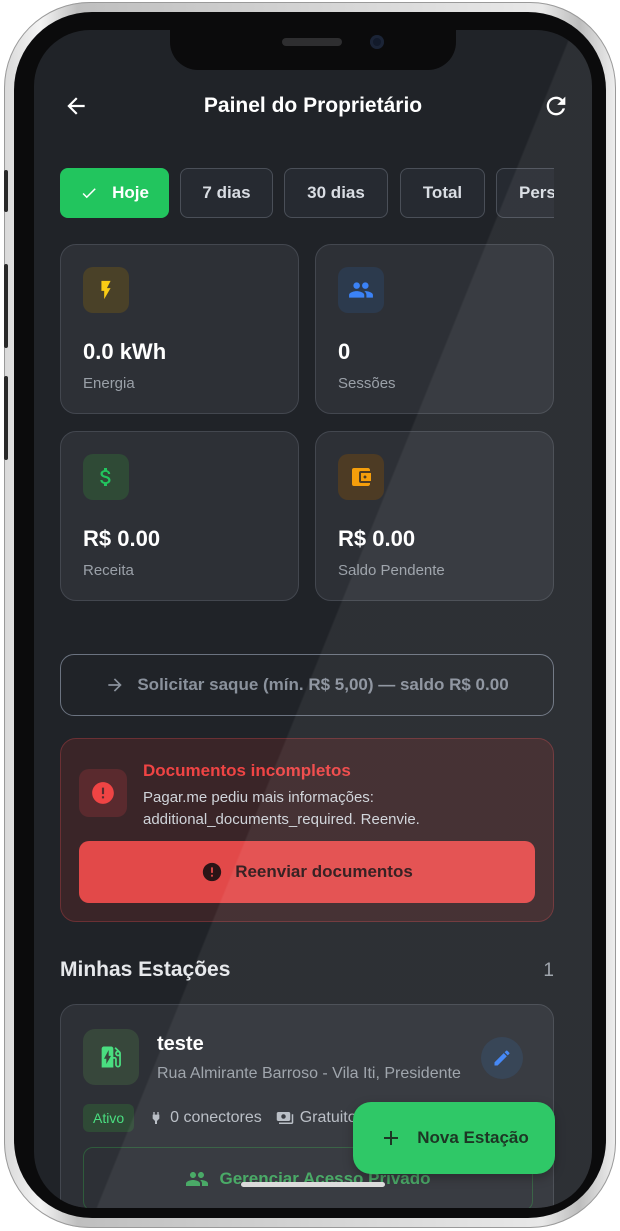  Describe the element at coordinates (391, 570) in the screenshot. I see `stat-label: Saldo Pendente` at that location.